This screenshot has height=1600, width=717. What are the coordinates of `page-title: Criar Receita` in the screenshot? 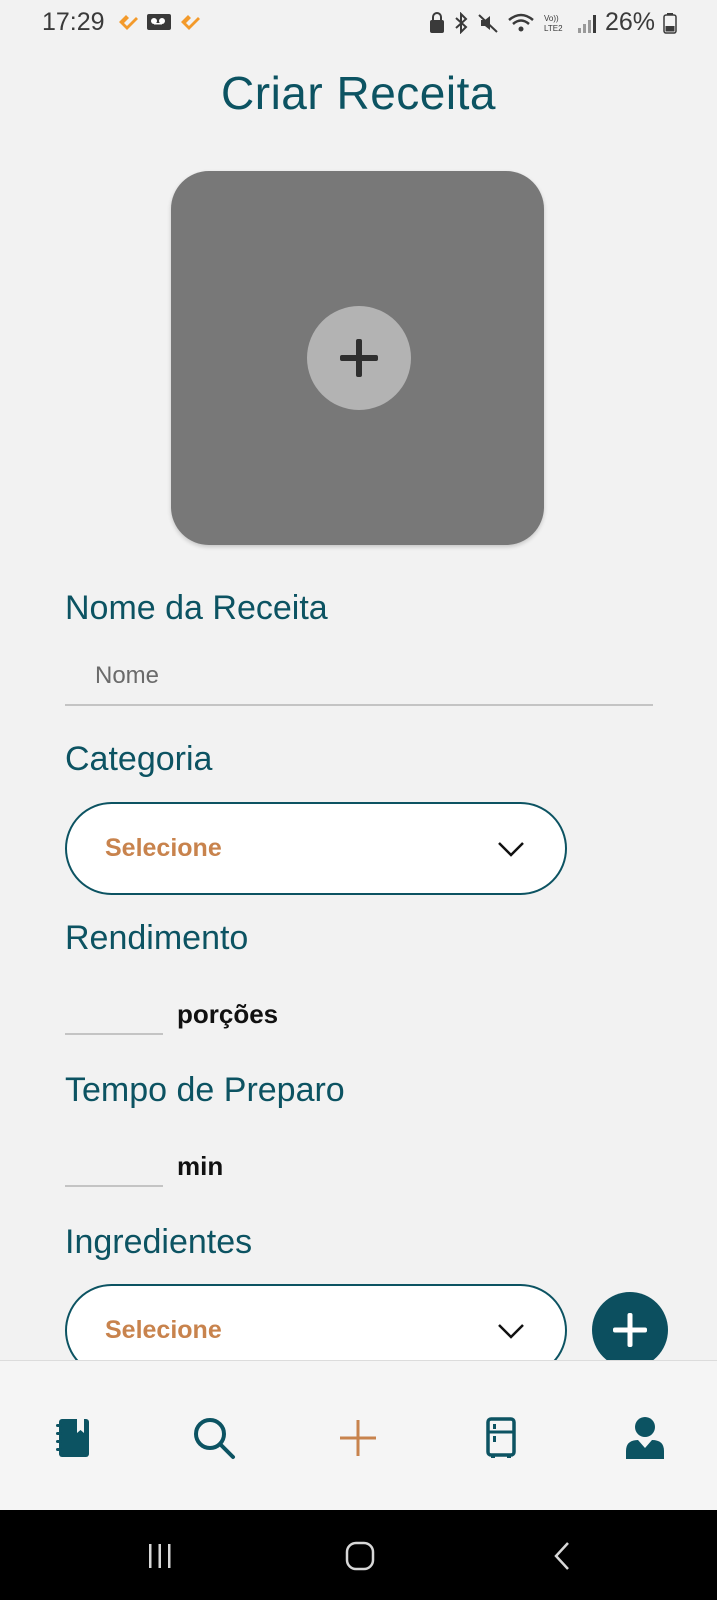 It's located at (358, 93).